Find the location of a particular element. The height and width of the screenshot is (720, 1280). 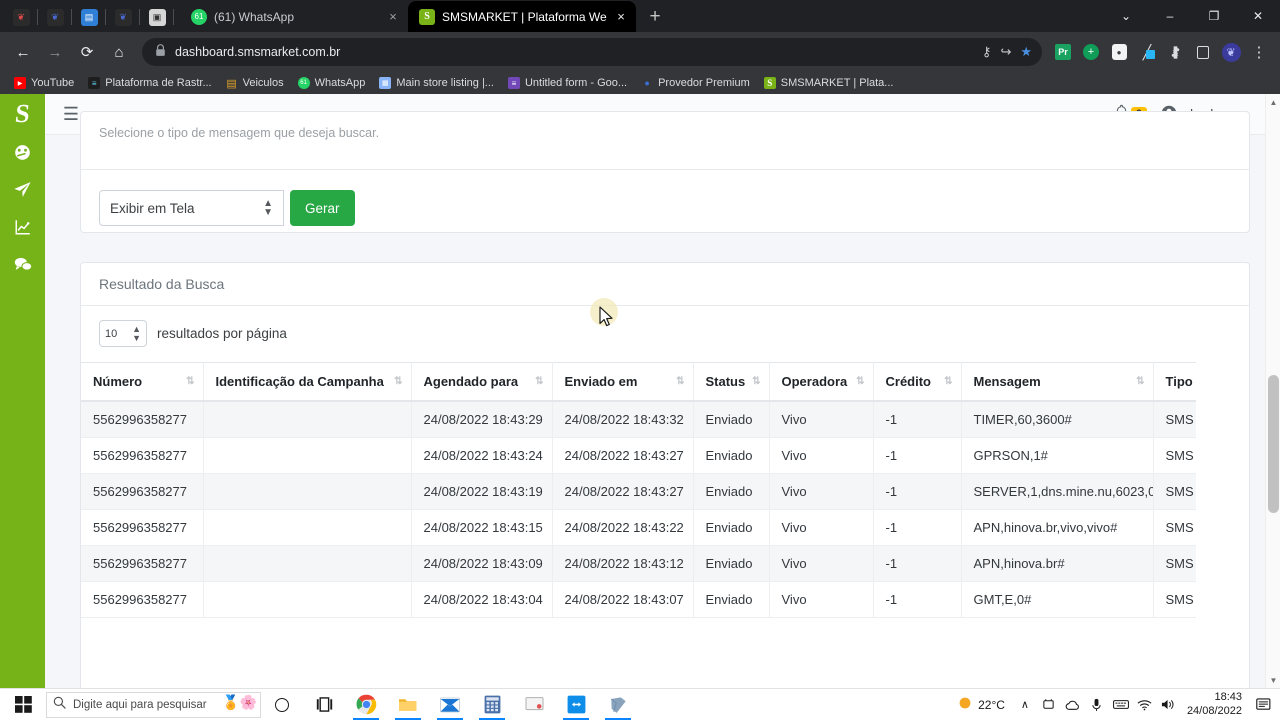

action-center-icon is located at coordinates (1263, 704).